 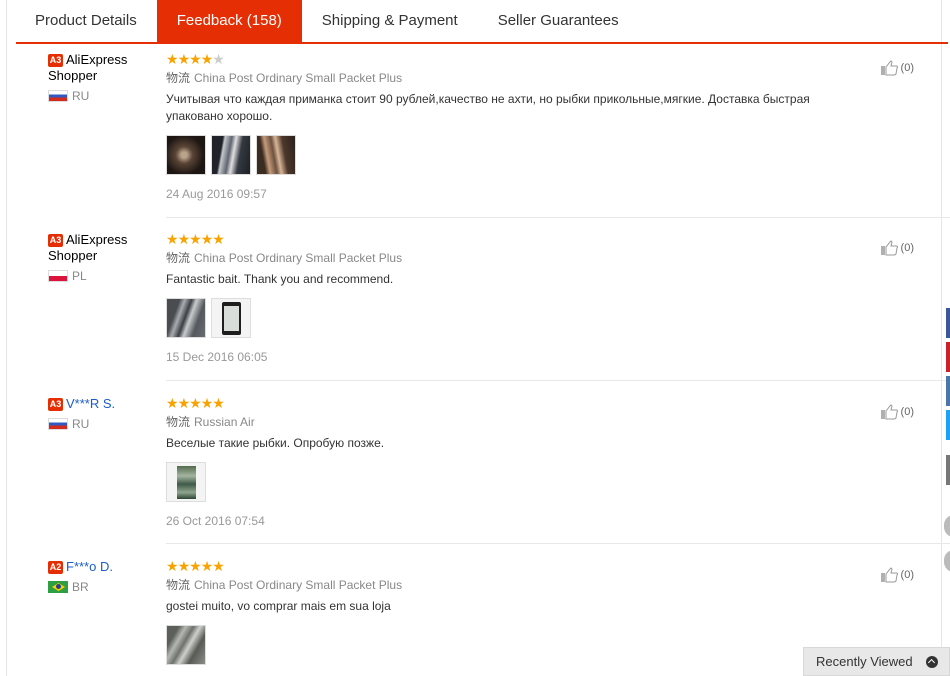 I want to click on pinterest-share-button, so click(x=948, y=357).